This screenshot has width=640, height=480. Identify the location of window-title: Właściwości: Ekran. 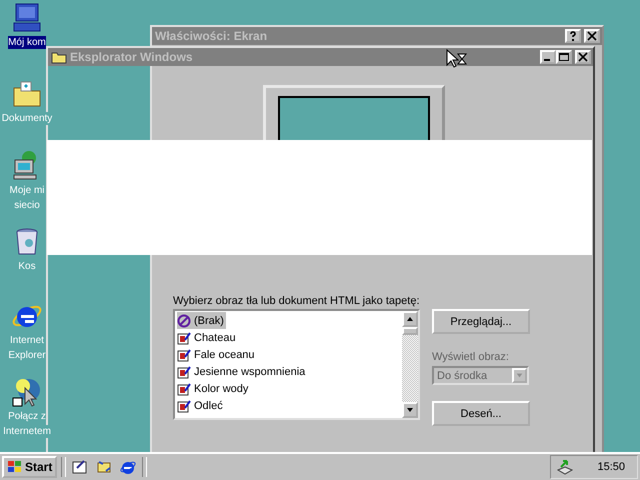
(211, 36).